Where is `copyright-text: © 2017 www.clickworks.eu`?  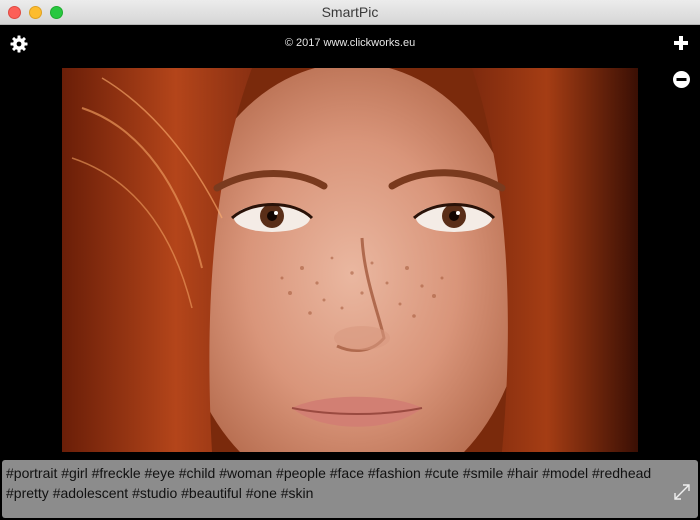
copyright-text: © 2017 www.clickworks.eu is located at coordinates (350, 43).